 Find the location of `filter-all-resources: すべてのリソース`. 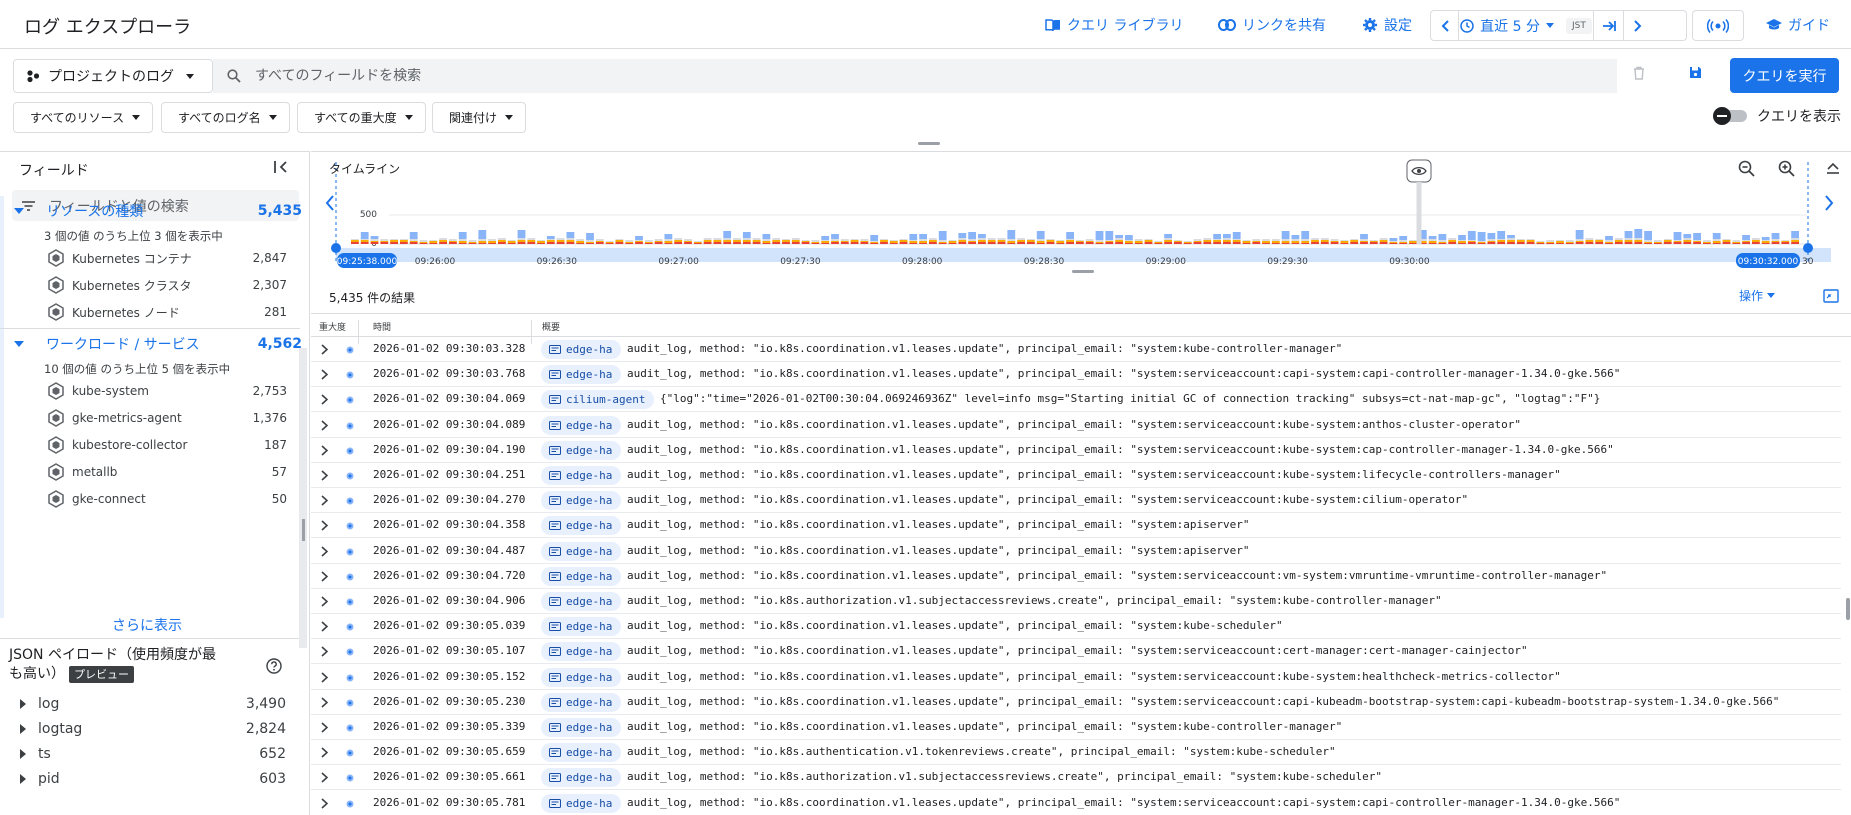

filter-all-resources: すべてのリソース is located at coordinates (83, 117).